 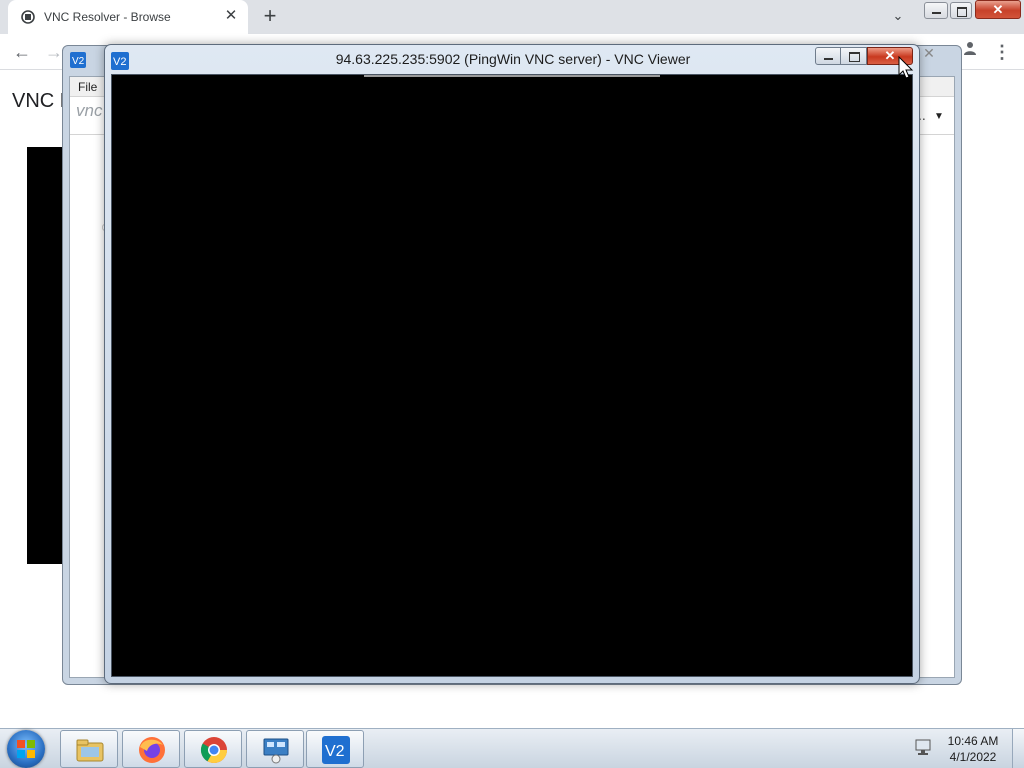 What do you see at coordinates (231, 16) in the screenshot?
I see `tab-close-icon: ✕` at bounding box center [231, 16].